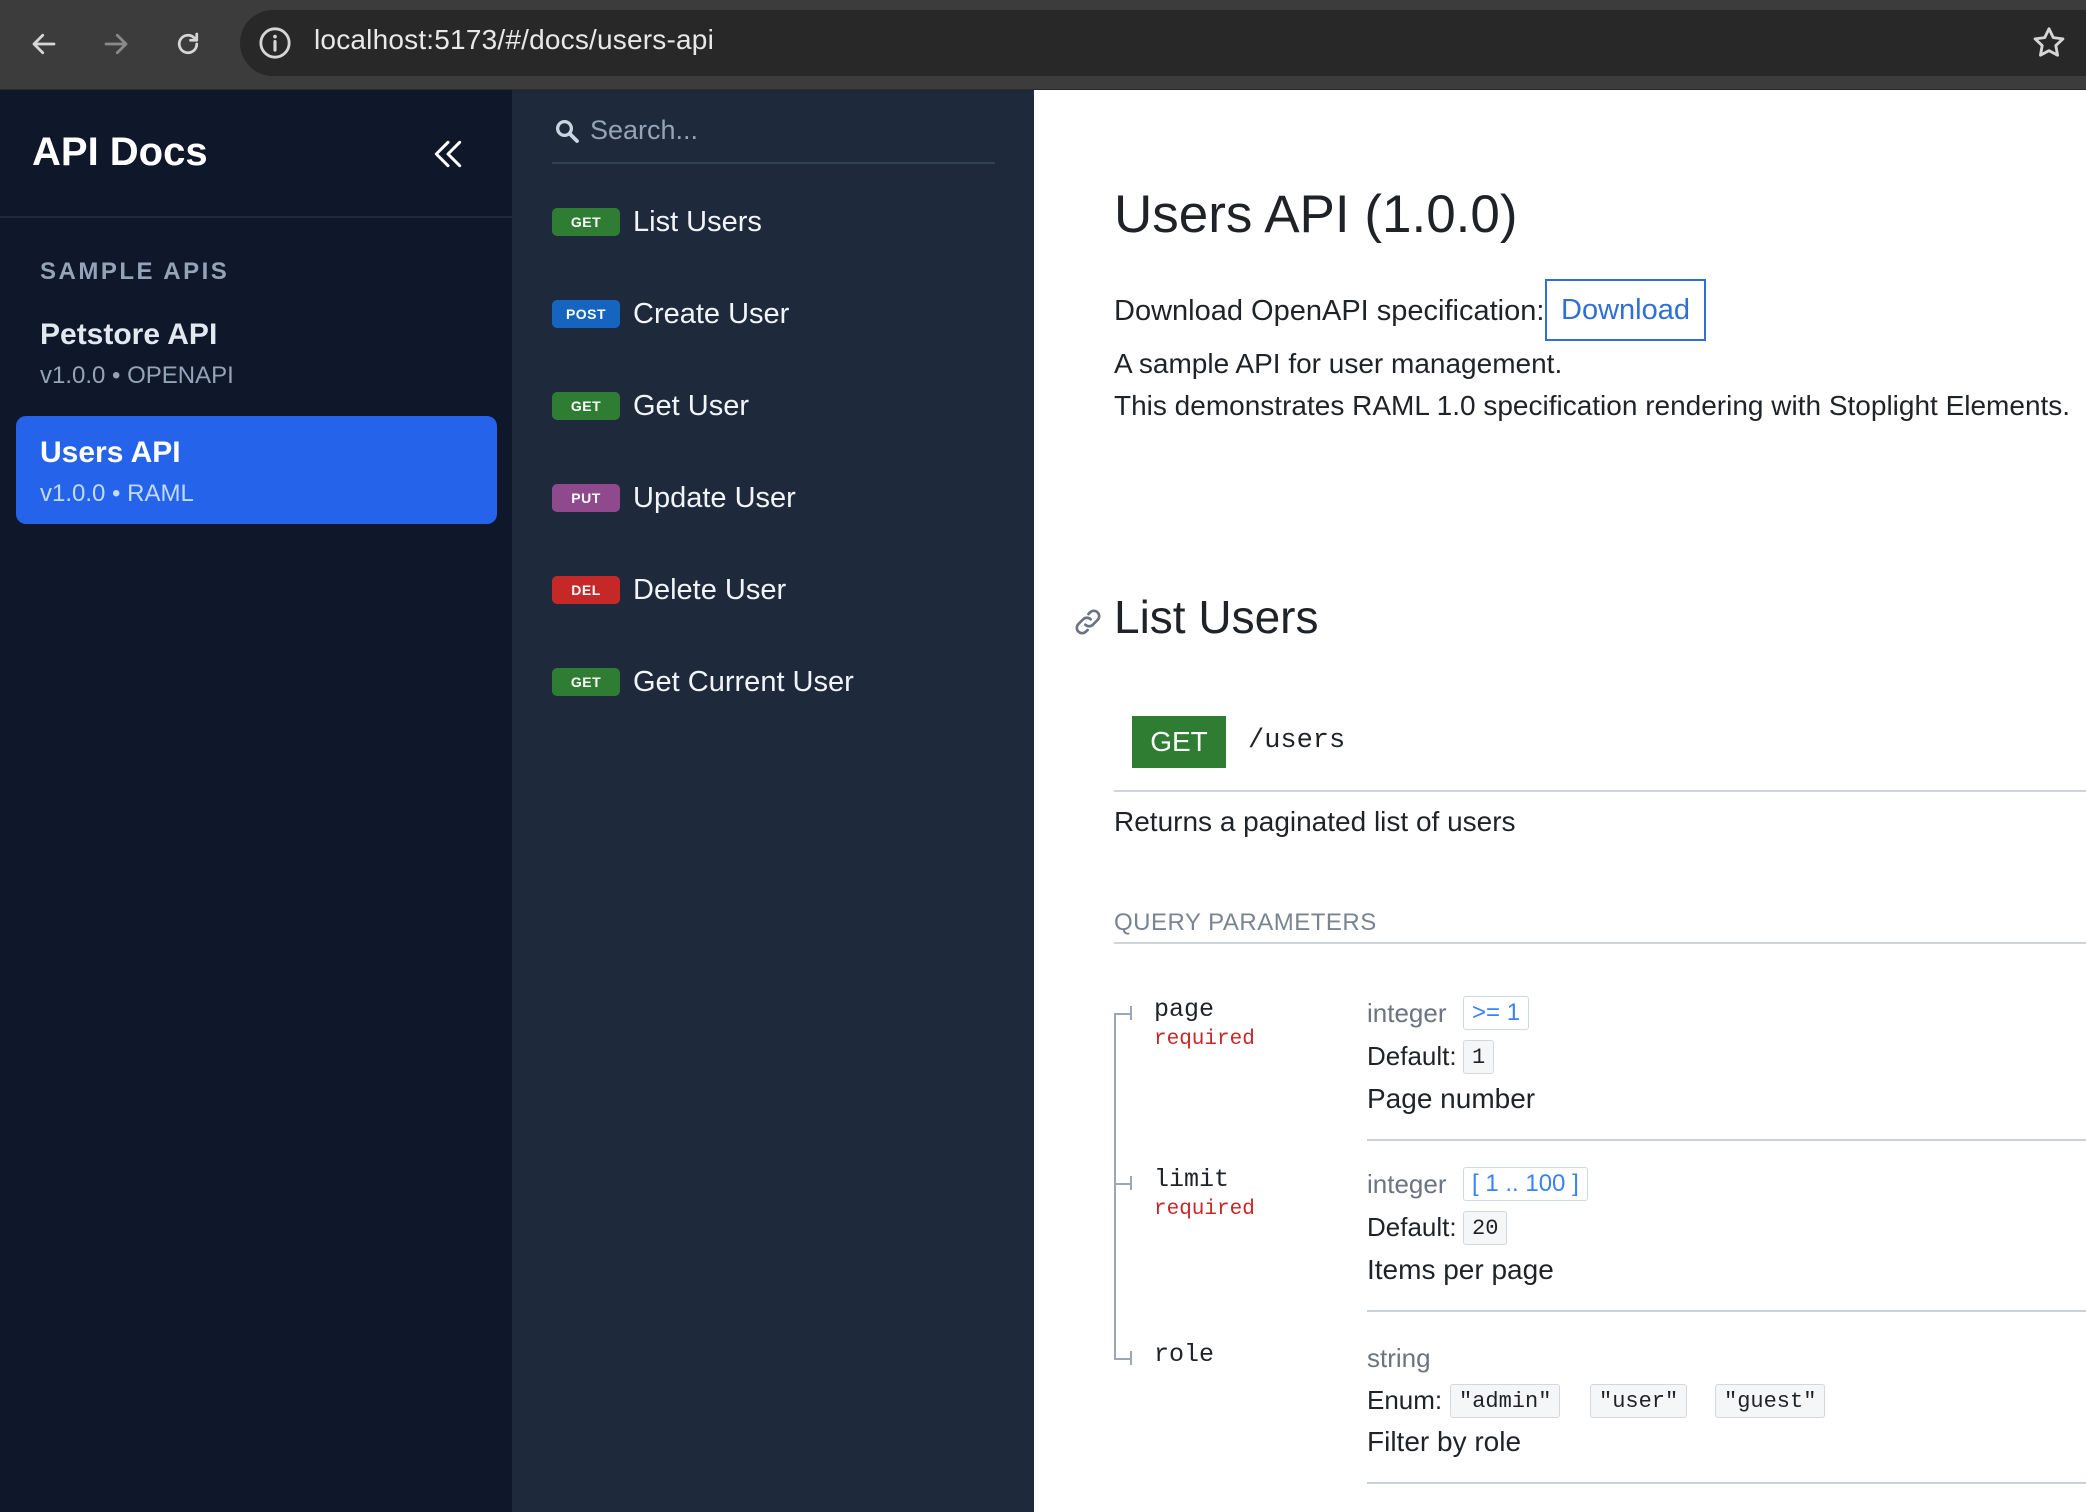 Image resolution: width=2086 pixels, height=1512 pixels. Describe the element at coordinates (782, 408) in the screenshot. I see `operation-item-get-user: GET Get User` at that location.